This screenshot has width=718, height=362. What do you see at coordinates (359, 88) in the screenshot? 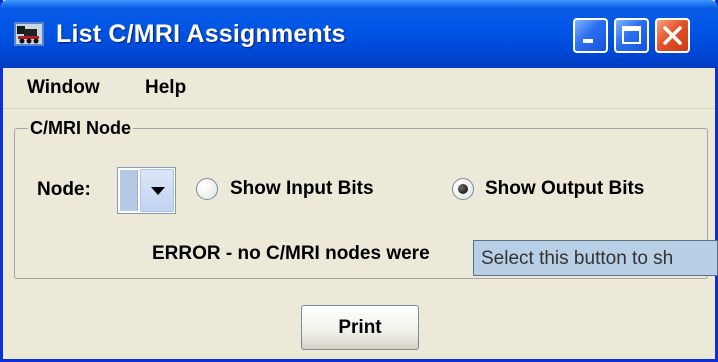
I see `menu-bar: Window Help` at bounding box center [359, 88].